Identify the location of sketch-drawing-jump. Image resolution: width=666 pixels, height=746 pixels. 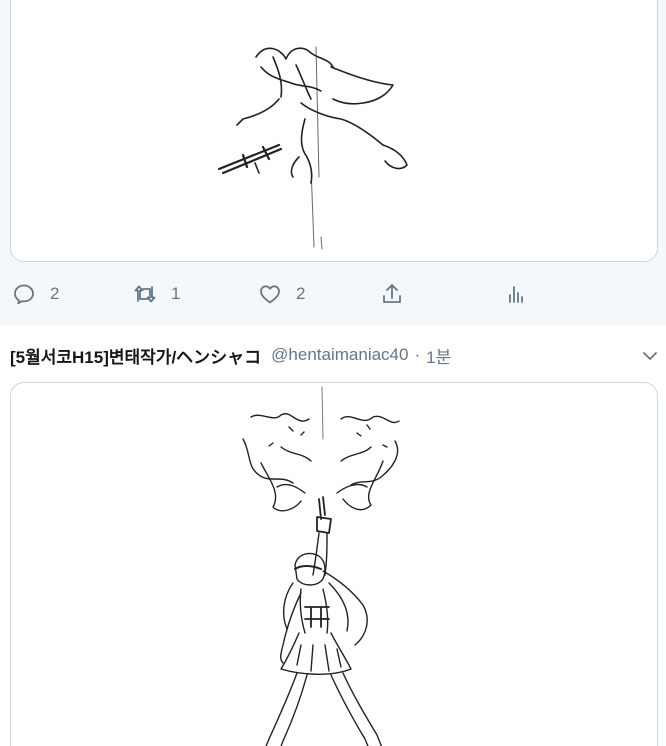
(312, 148).